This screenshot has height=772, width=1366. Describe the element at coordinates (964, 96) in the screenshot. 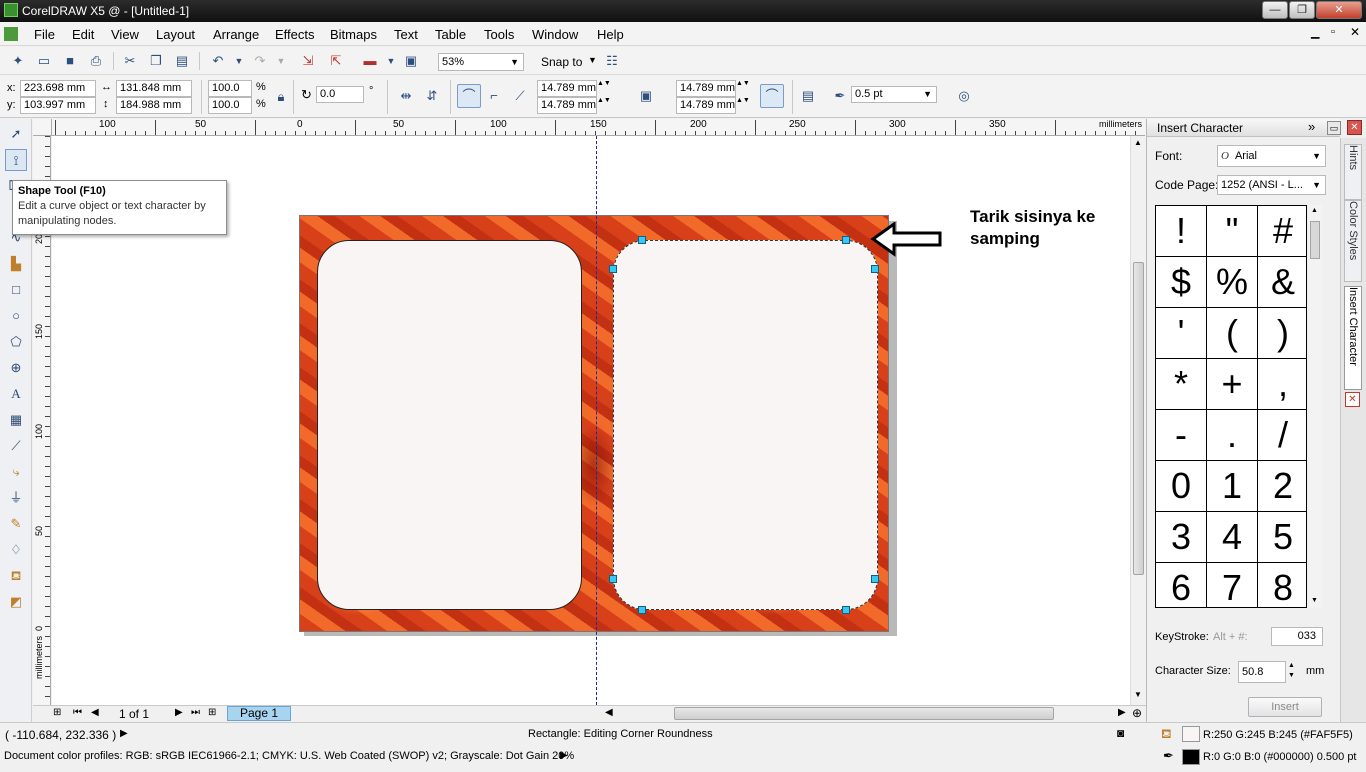

I see `convert-to-curves-icon: ◎` at that location.